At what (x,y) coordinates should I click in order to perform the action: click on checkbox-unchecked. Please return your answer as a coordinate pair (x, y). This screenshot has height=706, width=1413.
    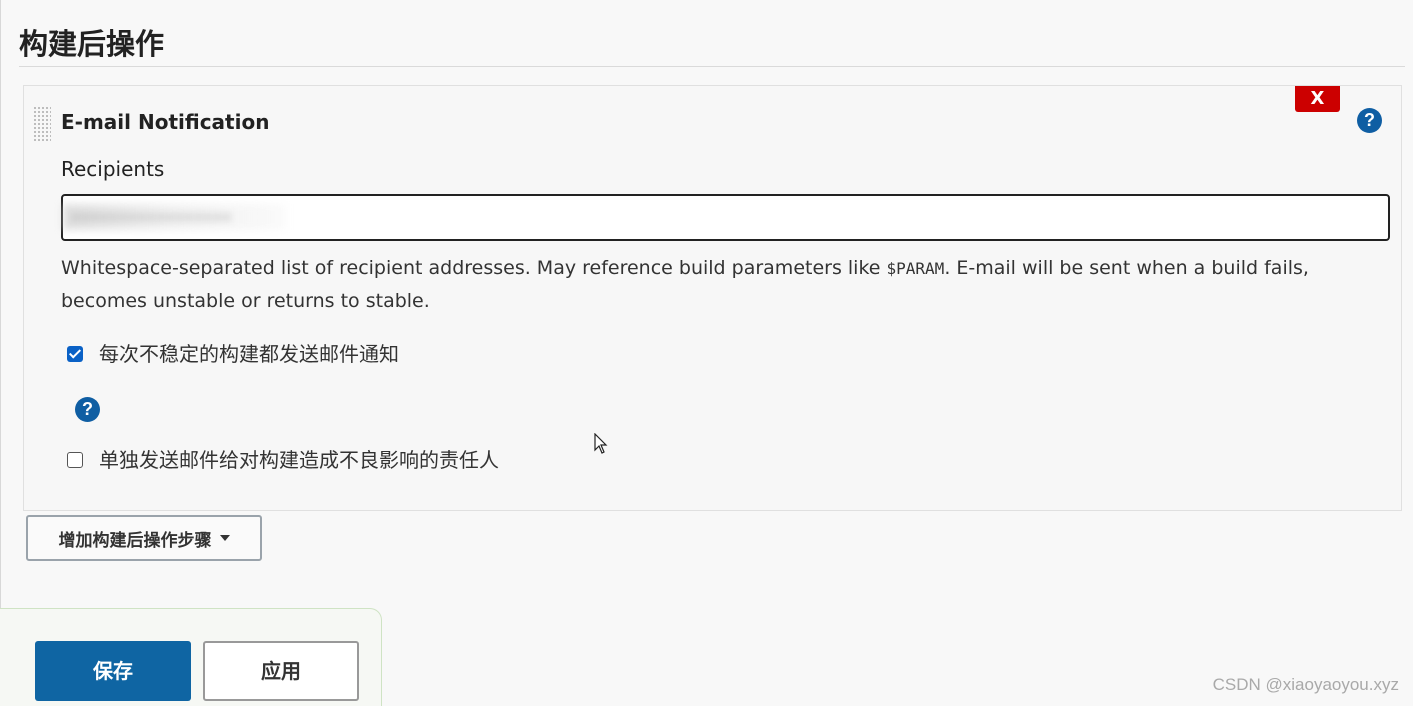
    Looking at the image, I should click on (75, 460).